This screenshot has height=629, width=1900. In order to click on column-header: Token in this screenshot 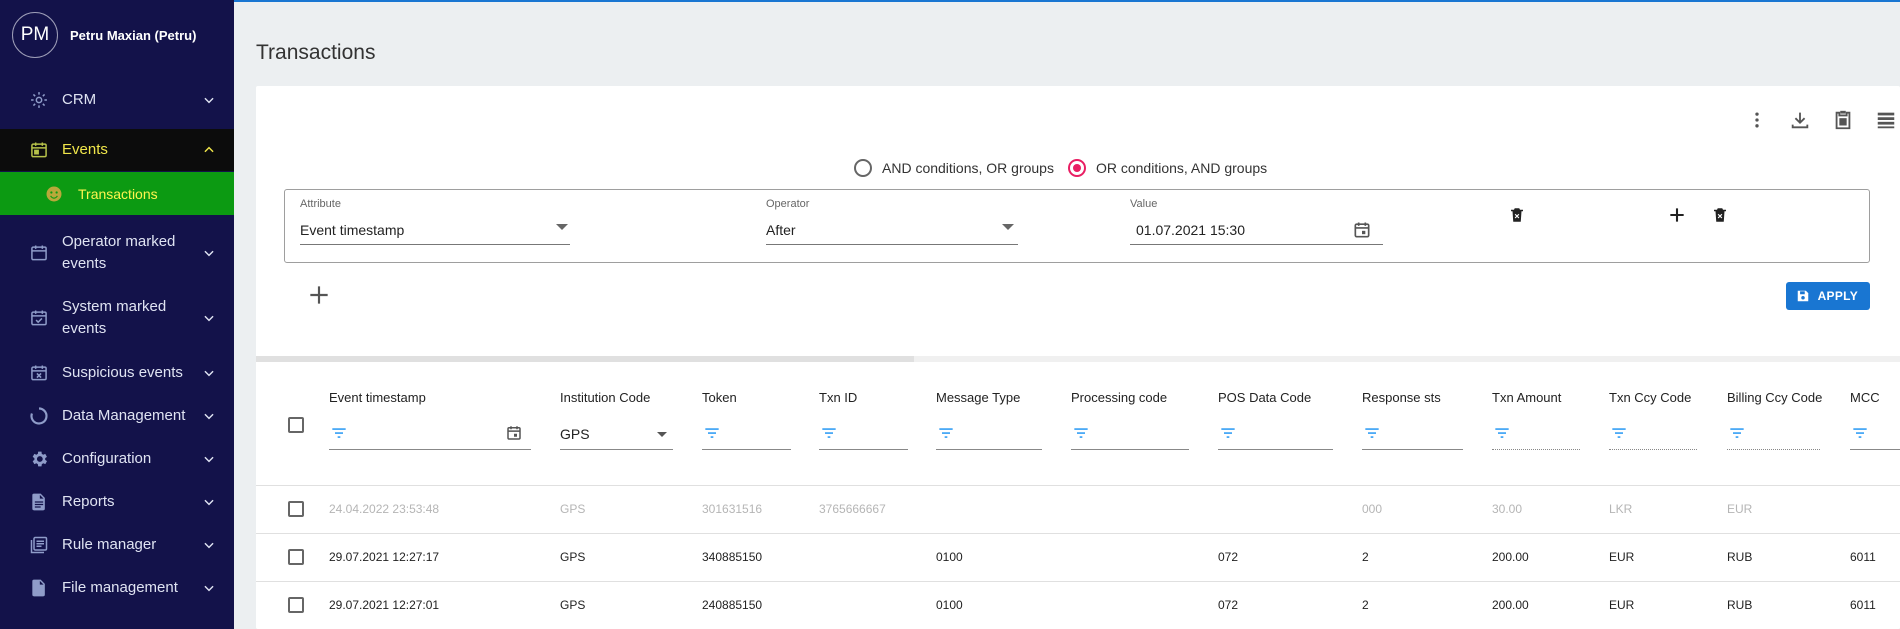, I will do `click(719, 397)`.